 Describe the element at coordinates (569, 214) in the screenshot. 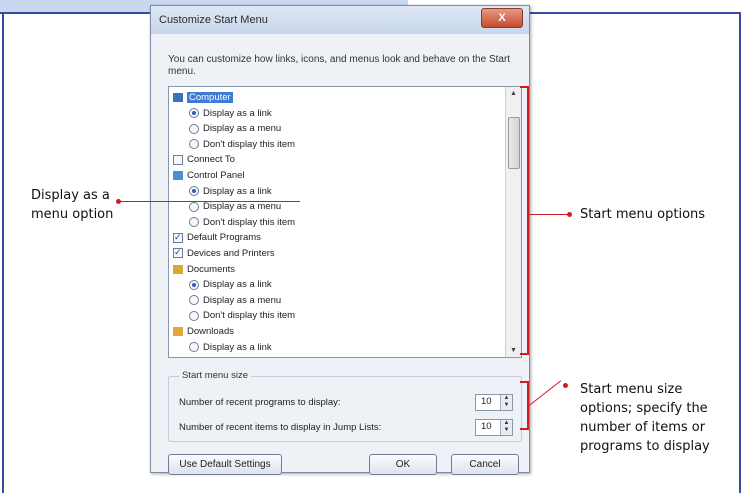

I see `callout-dot-top` at that location.